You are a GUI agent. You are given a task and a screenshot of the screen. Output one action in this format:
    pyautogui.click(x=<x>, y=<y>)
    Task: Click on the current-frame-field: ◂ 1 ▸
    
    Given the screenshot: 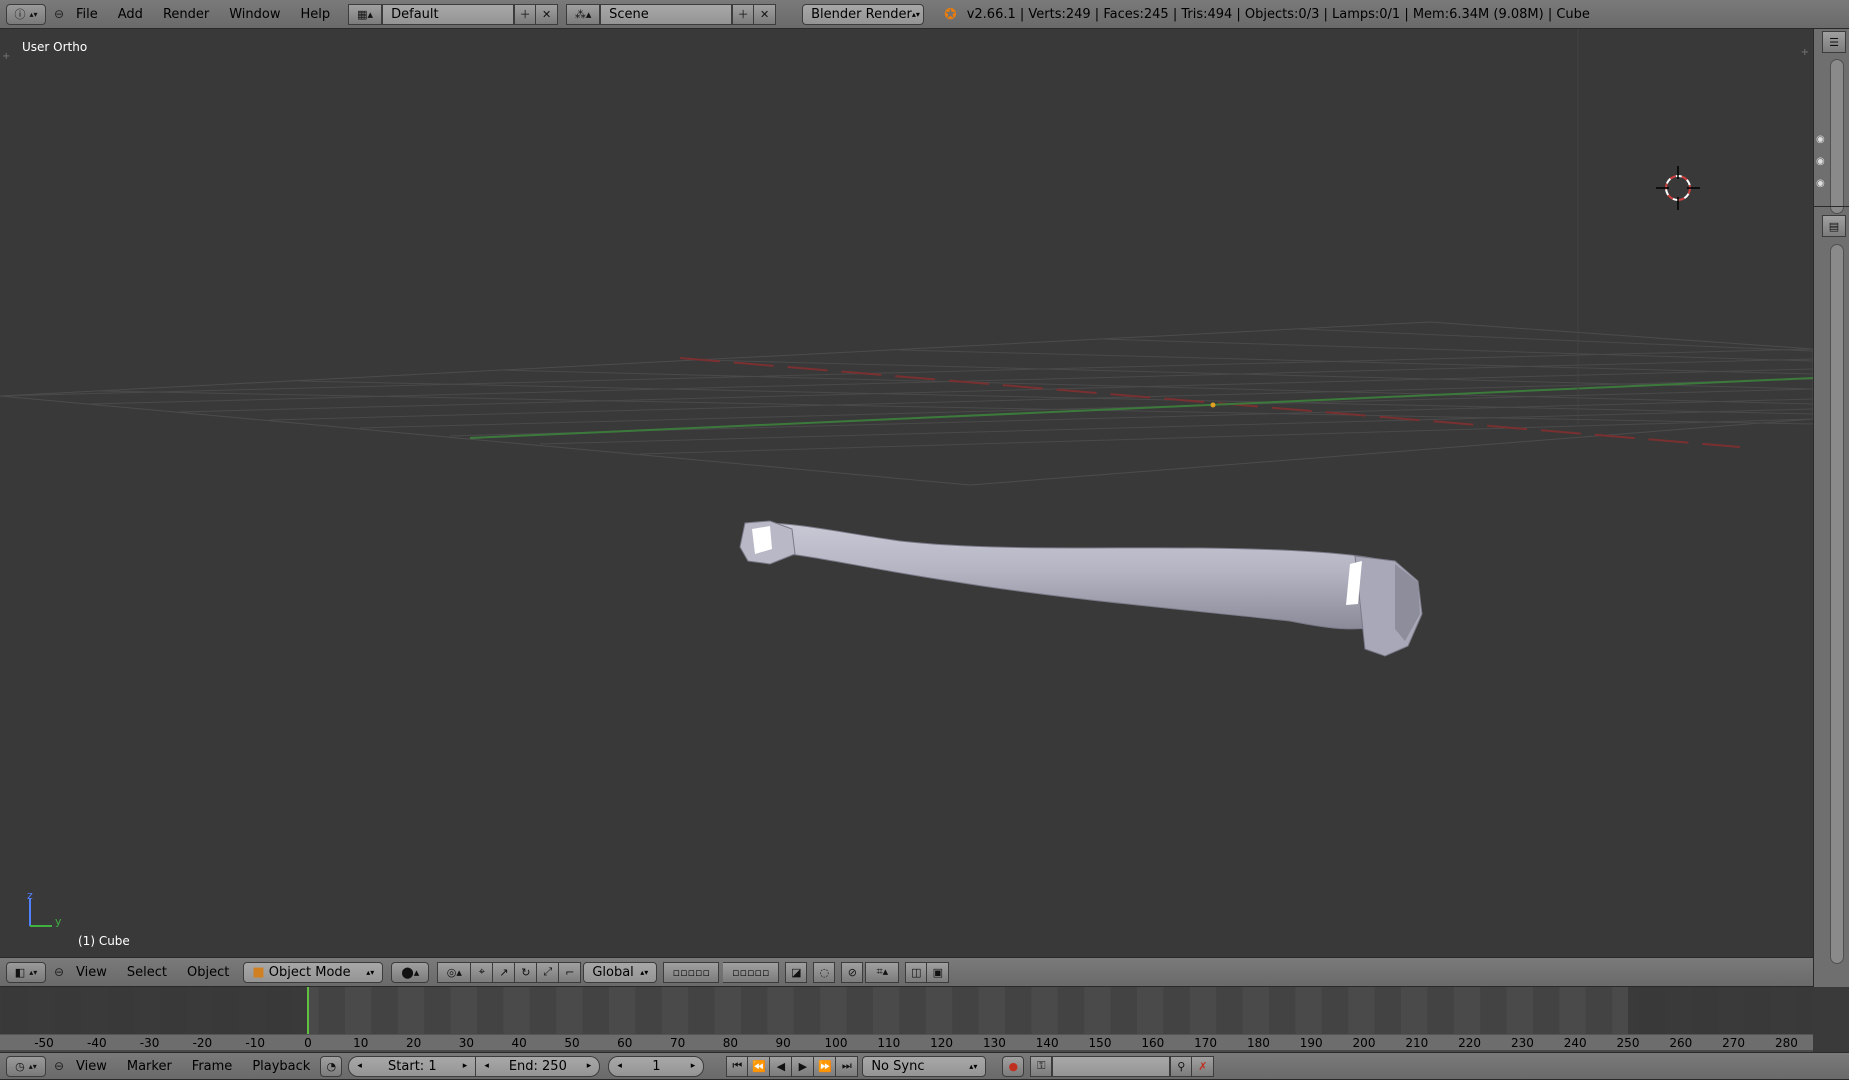 What is the action you would take?
    pyautogui.click(x=656, y=1066)
    